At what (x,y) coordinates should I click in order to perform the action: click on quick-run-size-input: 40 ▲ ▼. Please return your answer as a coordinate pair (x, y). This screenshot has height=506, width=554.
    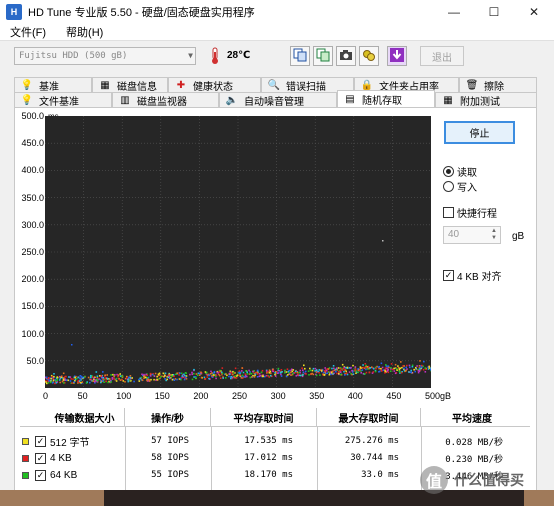
    Looking at the image, I should click on (472, 235).